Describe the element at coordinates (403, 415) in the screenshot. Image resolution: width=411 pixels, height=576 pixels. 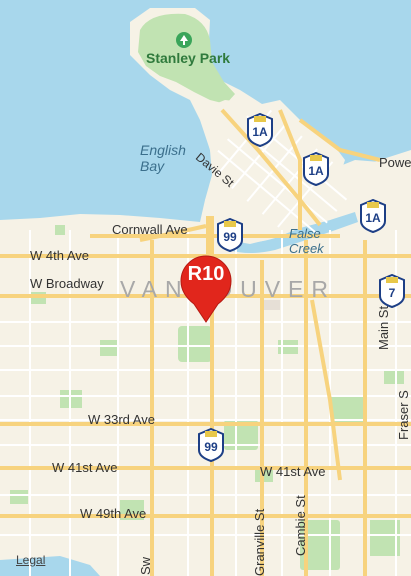
I see `street-label-fraser: Fraser S` at that location.